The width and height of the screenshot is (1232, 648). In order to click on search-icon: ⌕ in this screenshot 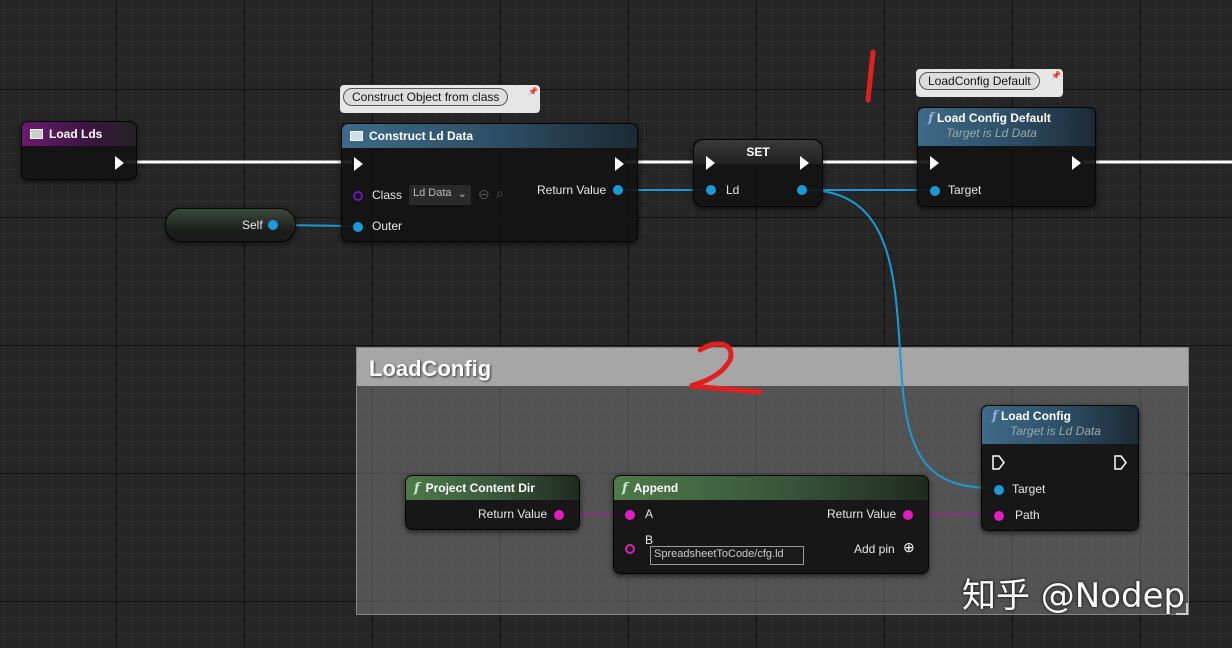, I will do `click(500, 193)`.